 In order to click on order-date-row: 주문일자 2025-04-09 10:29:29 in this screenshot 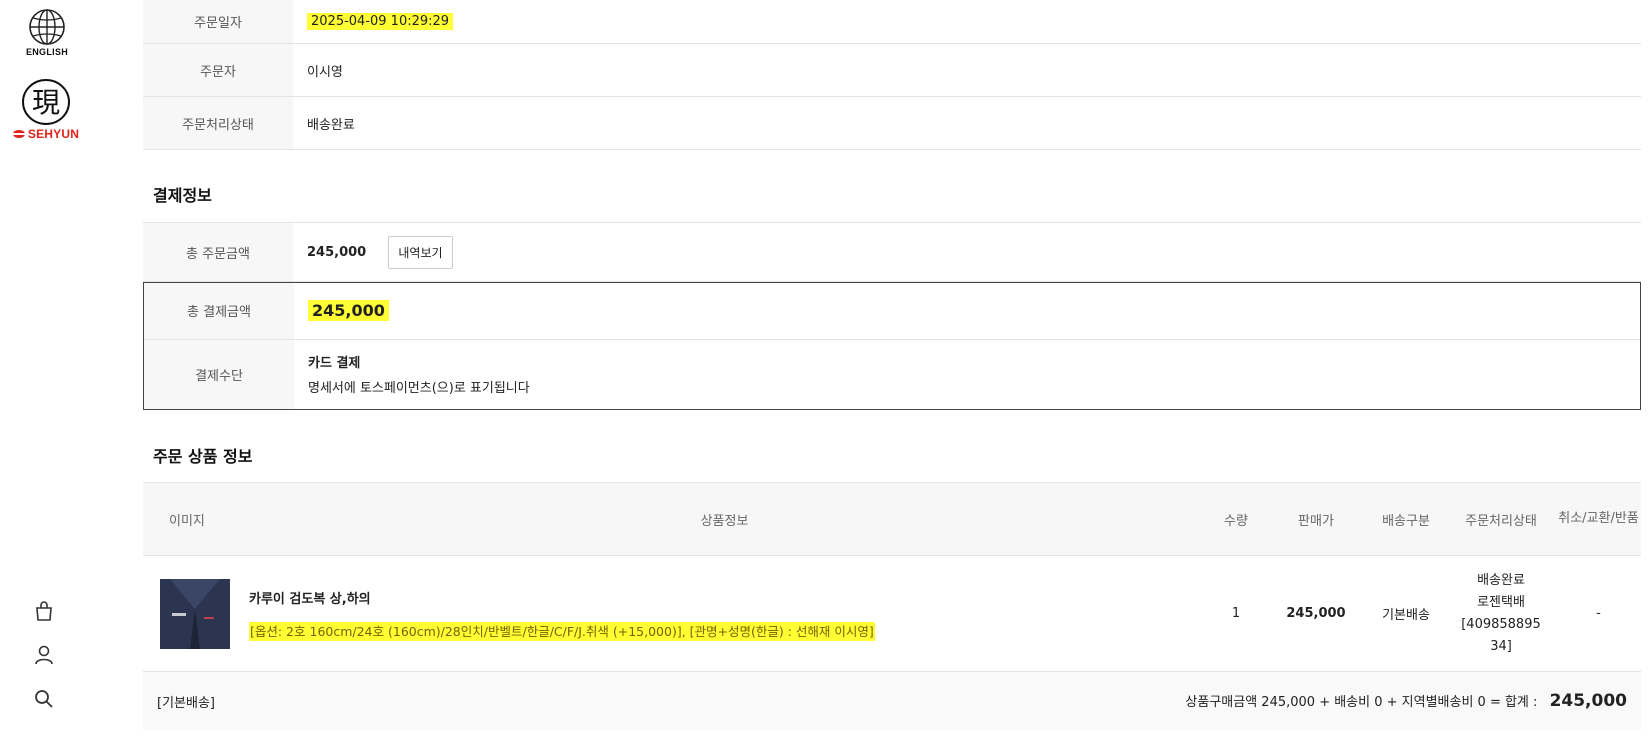, I will do `click(892, 22)`.